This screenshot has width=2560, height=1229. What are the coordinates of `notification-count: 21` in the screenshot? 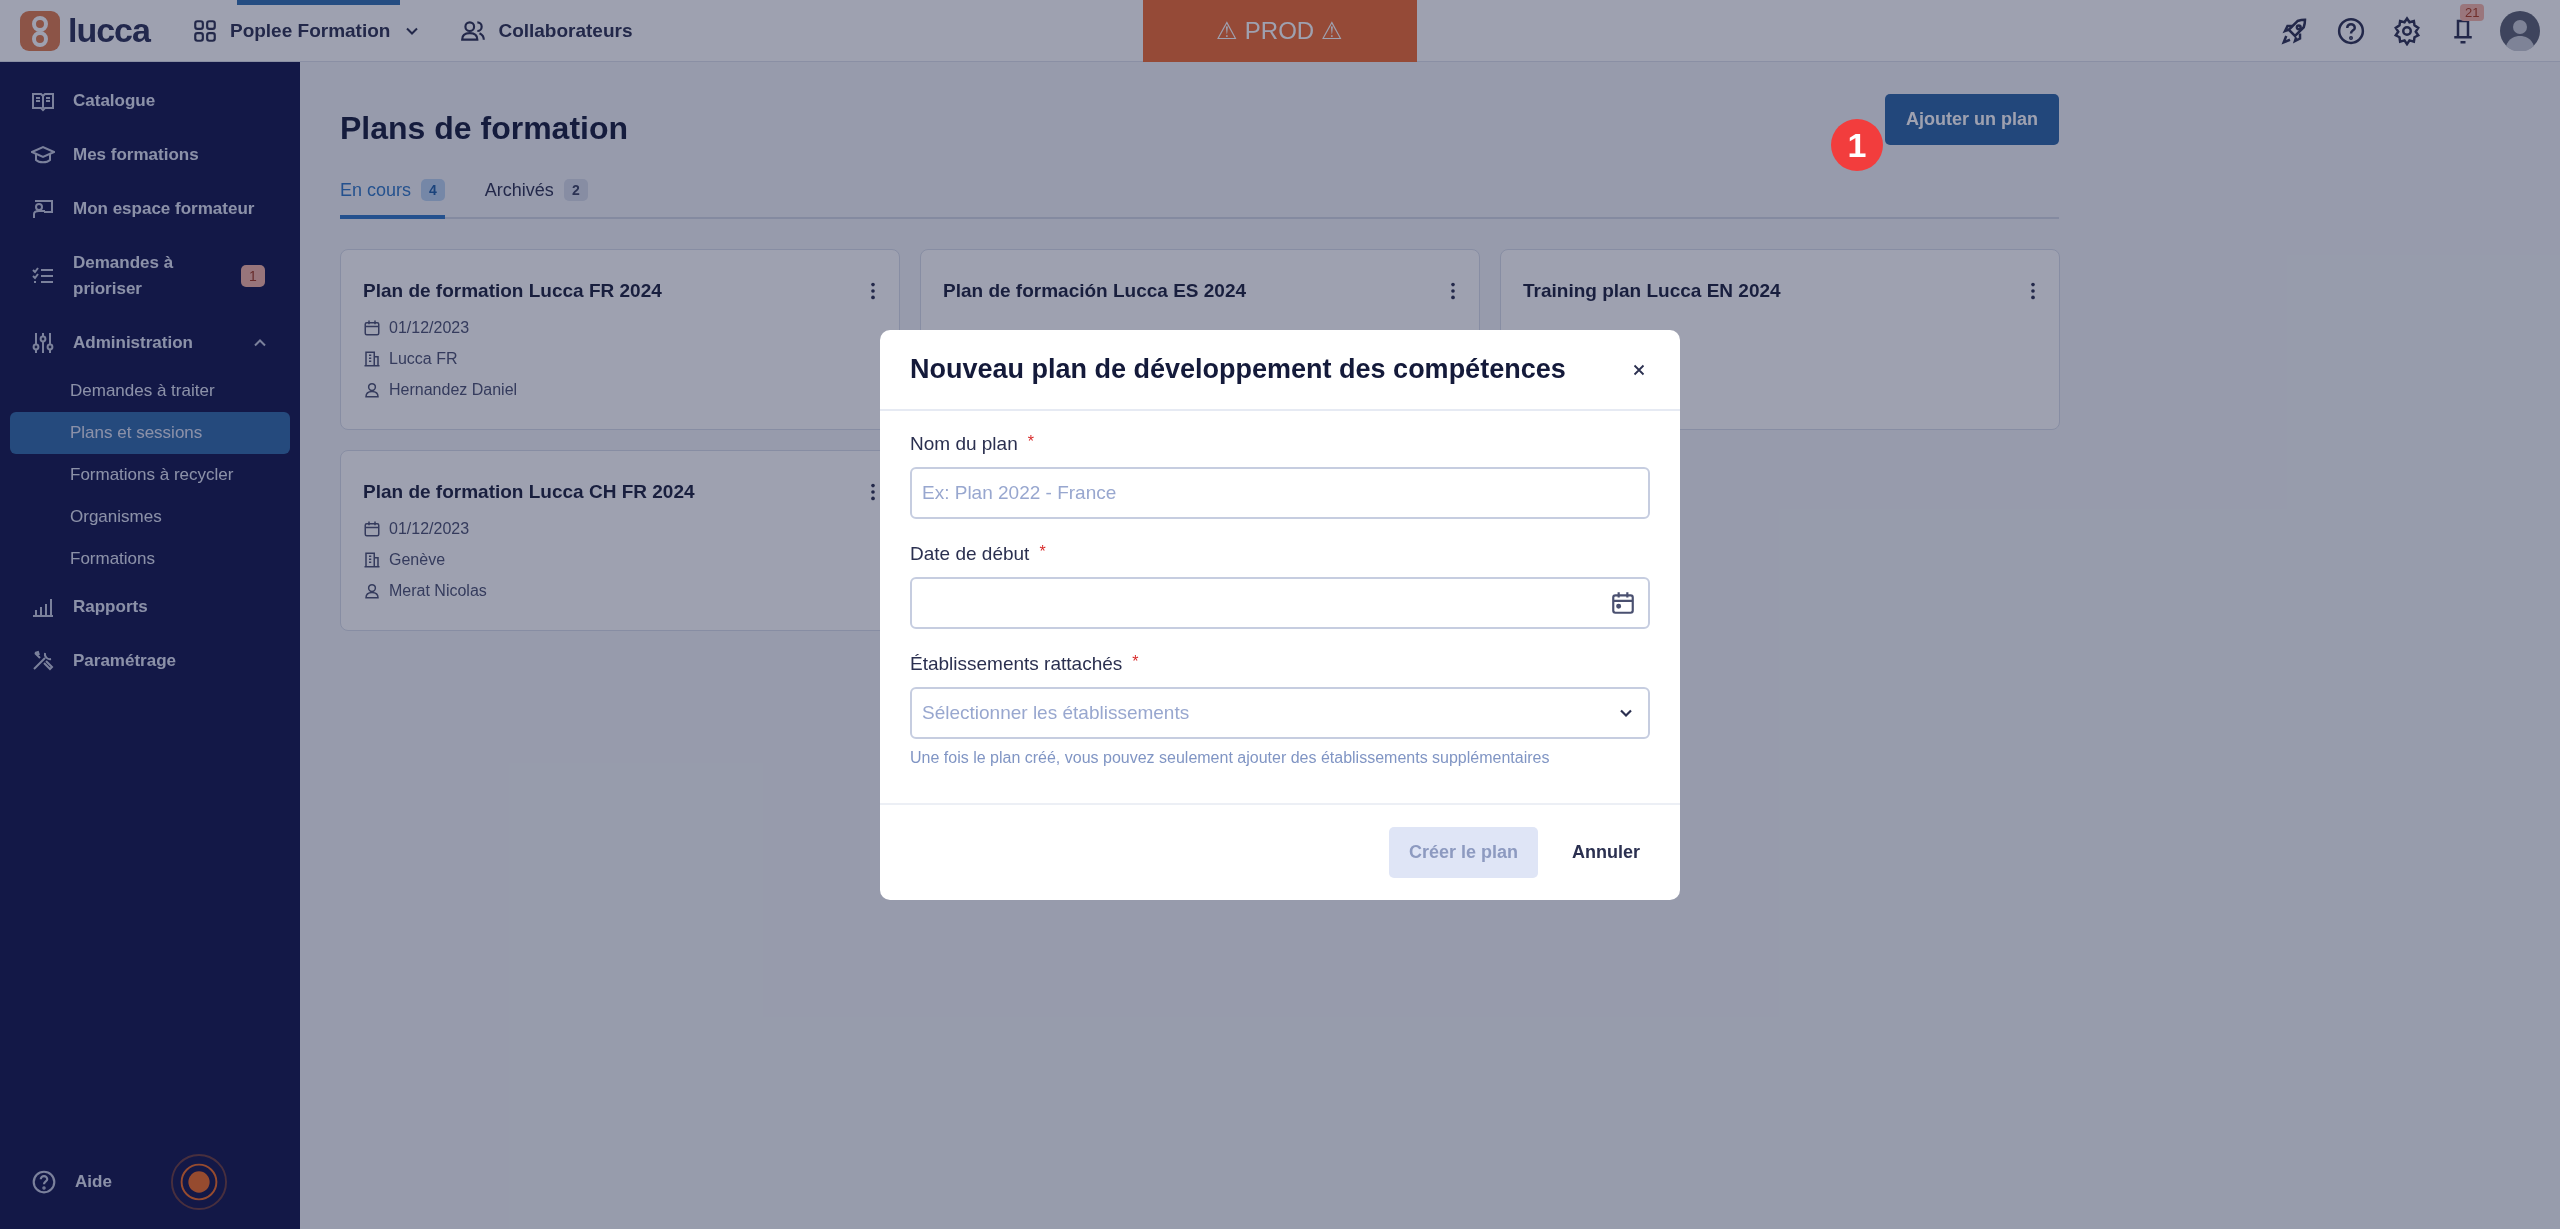 It's located at (2472, 12).